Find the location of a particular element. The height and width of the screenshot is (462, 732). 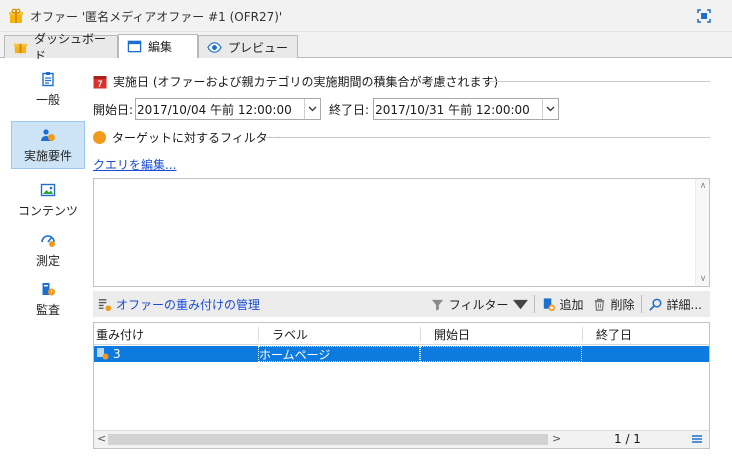

filter-button: フィルター is located at coordinates (479, 304).